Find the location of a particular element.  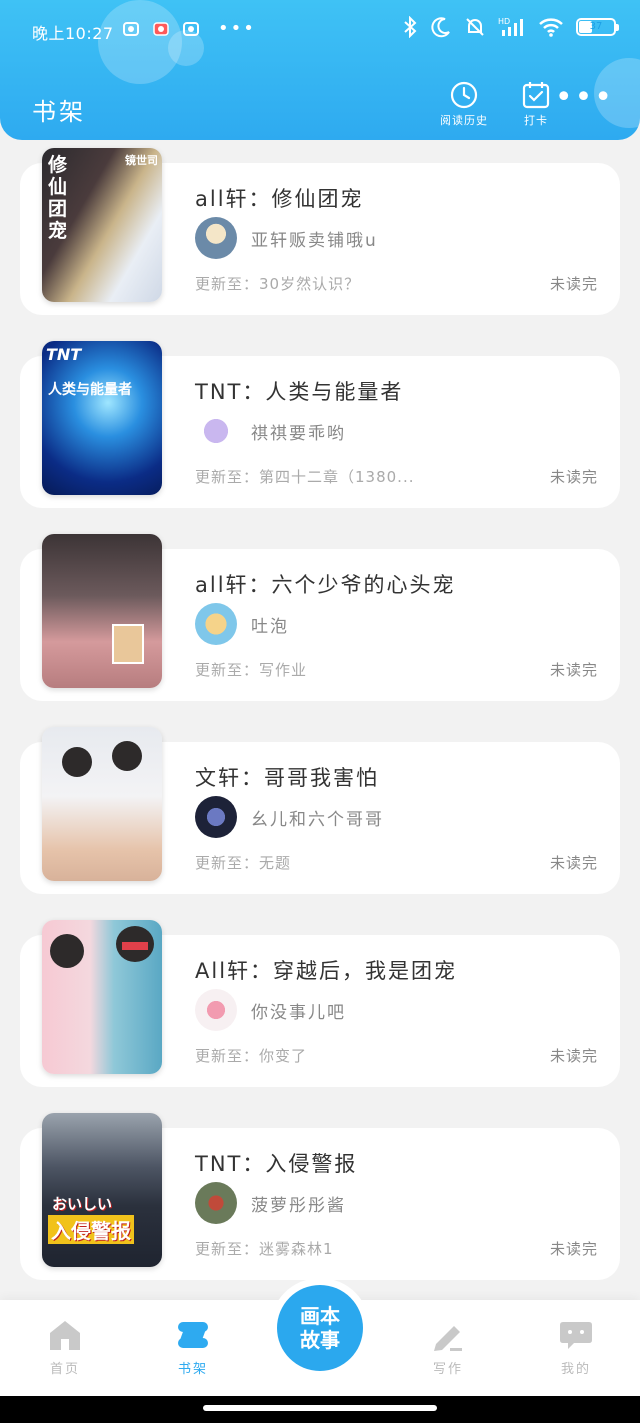

cover-title-text: 入侵警报 is located at coordinates (91, 1229).